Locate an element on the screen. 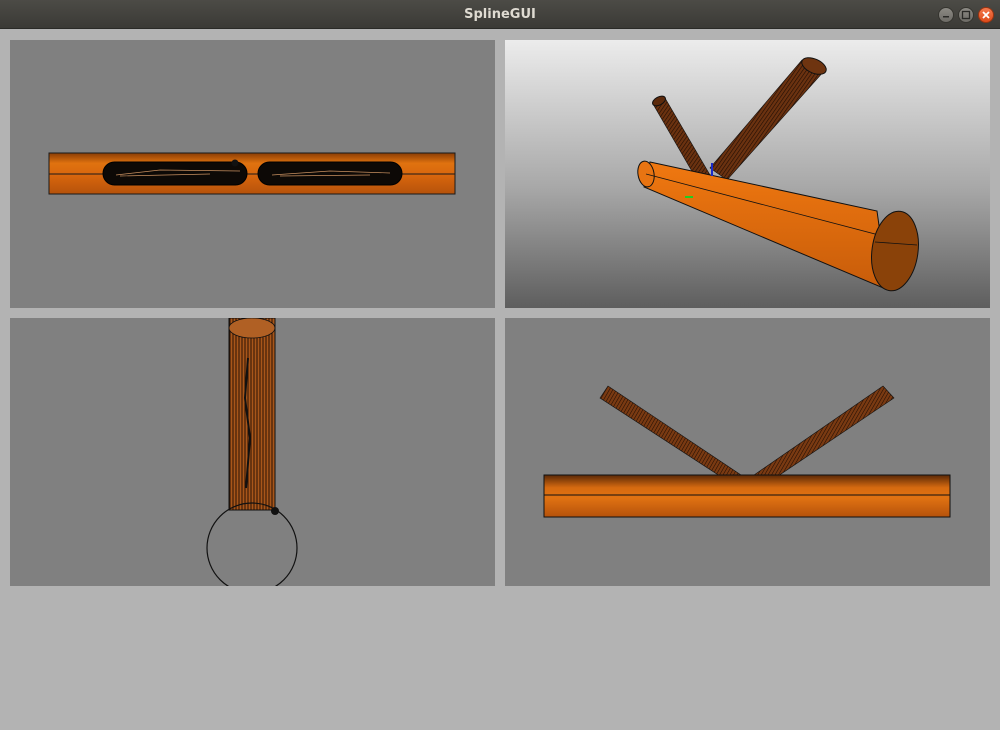 Image resolution: width=1000 pixels, height=730 pixels. top-view-canvas is located at coordinates (252, 173).